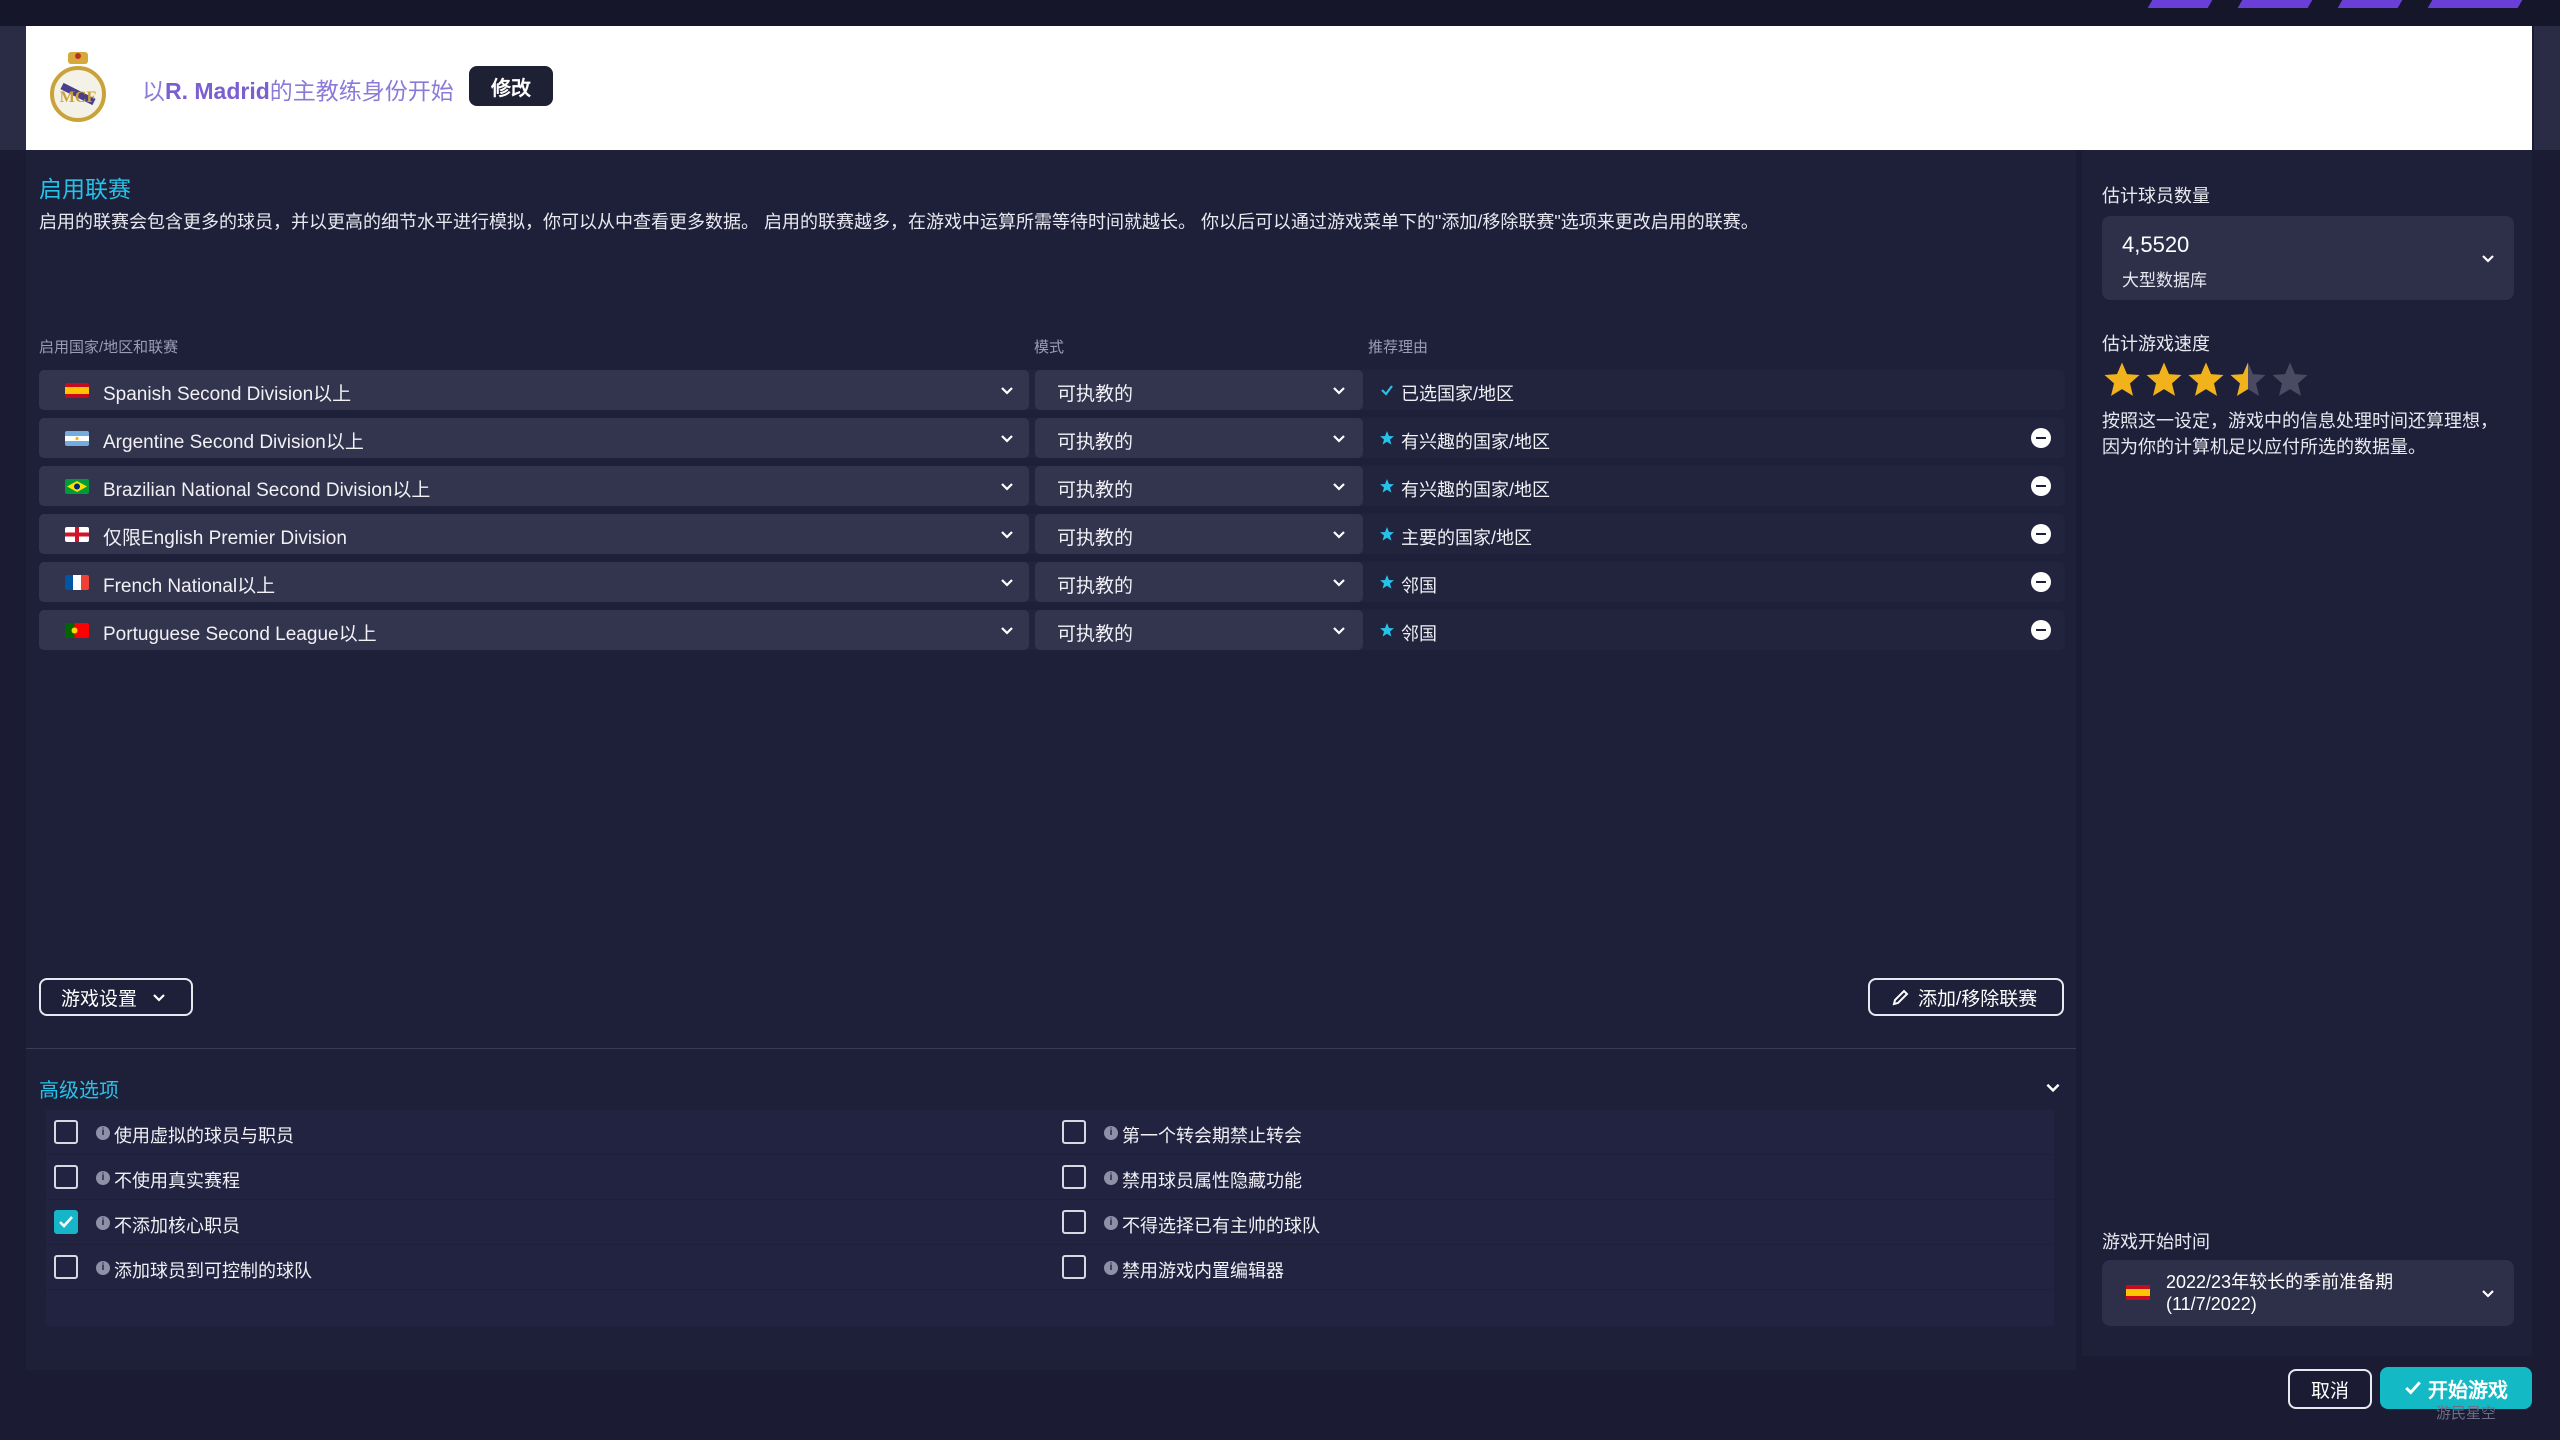 The width and height of the screenshot is (2560, 1440). What do you see at coordinates (546, 1132) in the screenshot?
I see `option-virtual-players: i 使用虚拟的球员与职员` at bounding box center [546, 1132].